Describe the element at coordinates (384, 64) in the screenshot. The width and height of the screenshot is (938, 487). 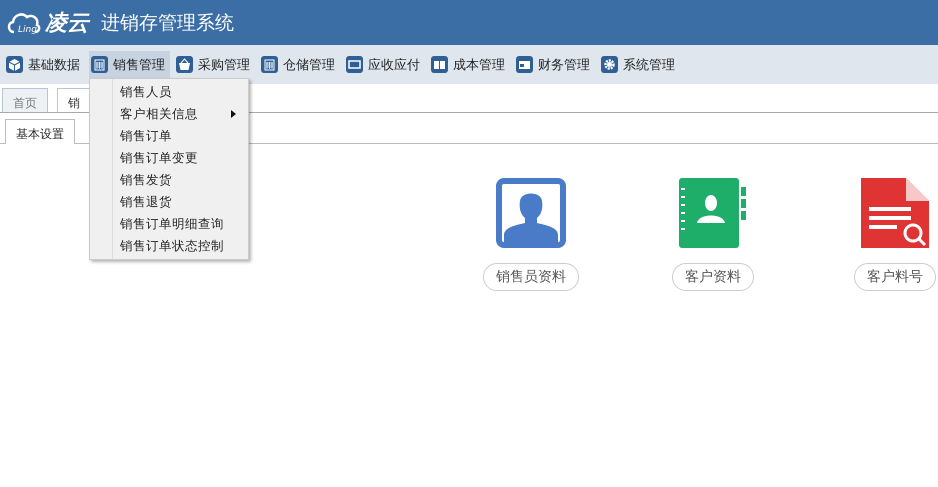
I see `menu-button: 应收应付` at that location.